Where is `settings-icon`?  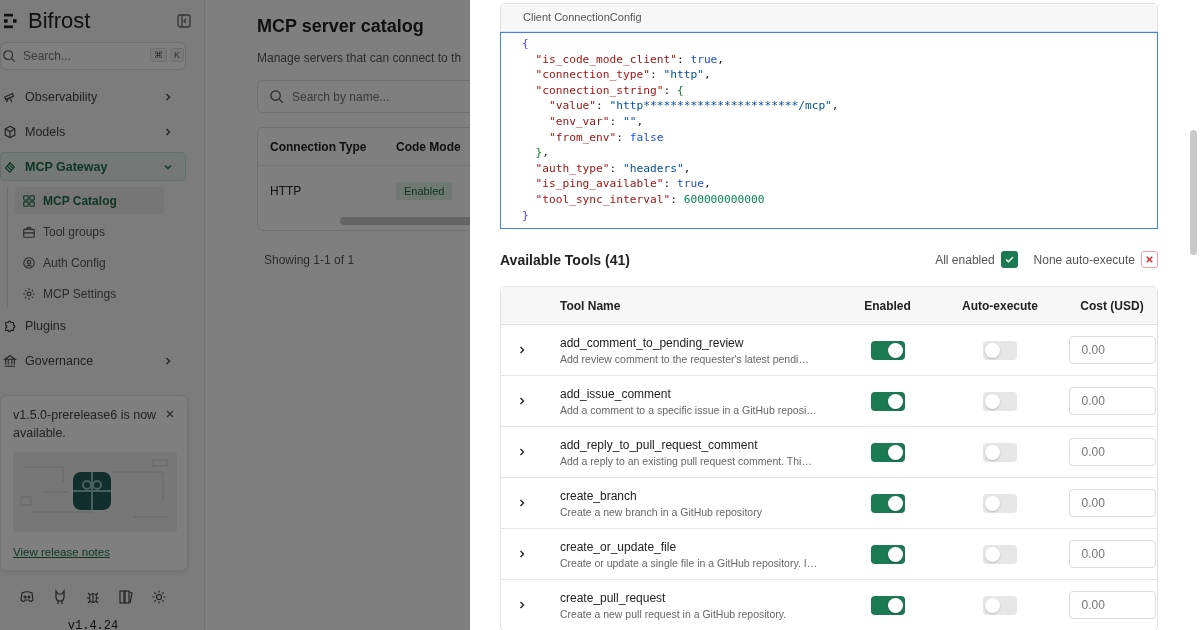 settings-icon is located at coordinates (29, 293).